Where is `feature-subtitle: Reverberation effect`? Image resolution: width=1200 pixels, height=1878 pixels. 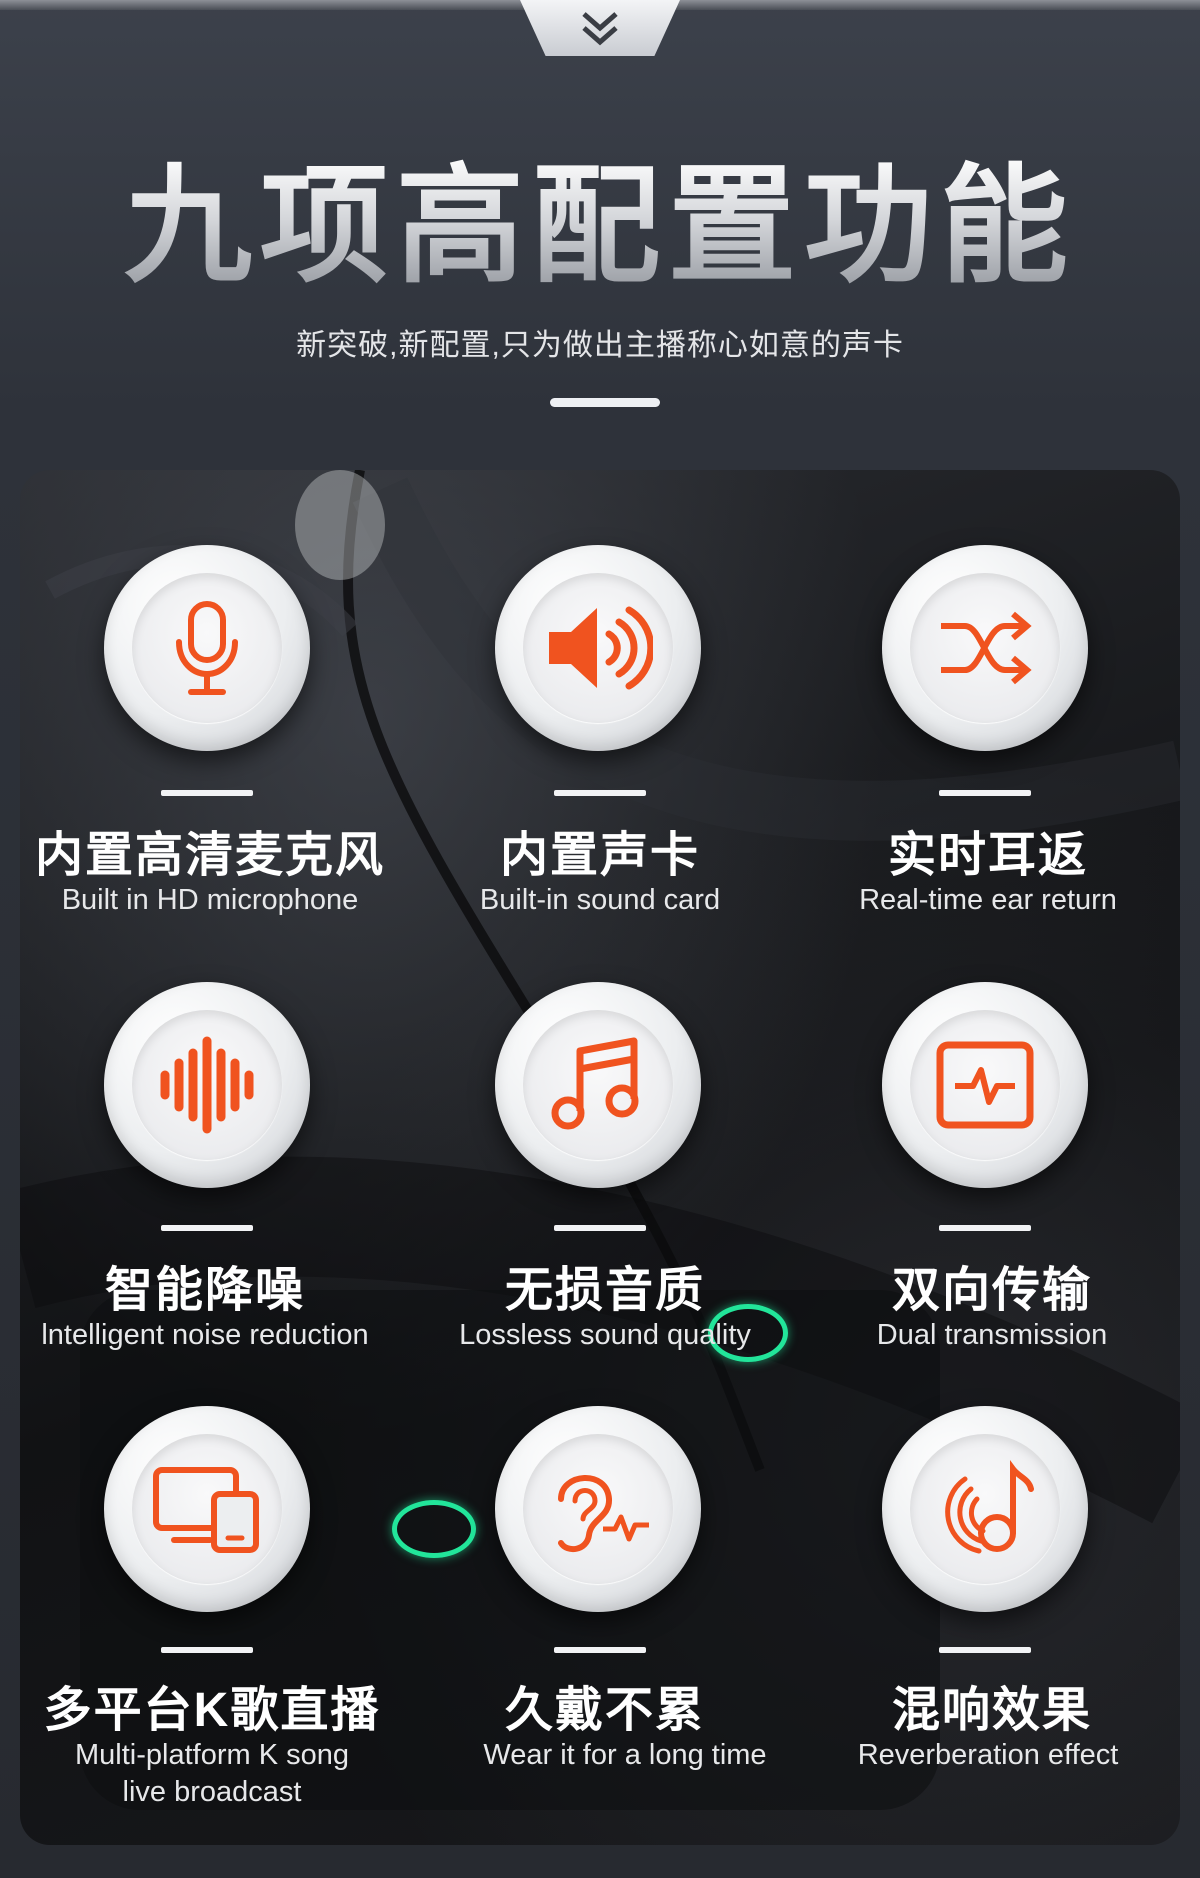
feature-subtitle: Reverberation effect is located at coordinates (988, 1755).